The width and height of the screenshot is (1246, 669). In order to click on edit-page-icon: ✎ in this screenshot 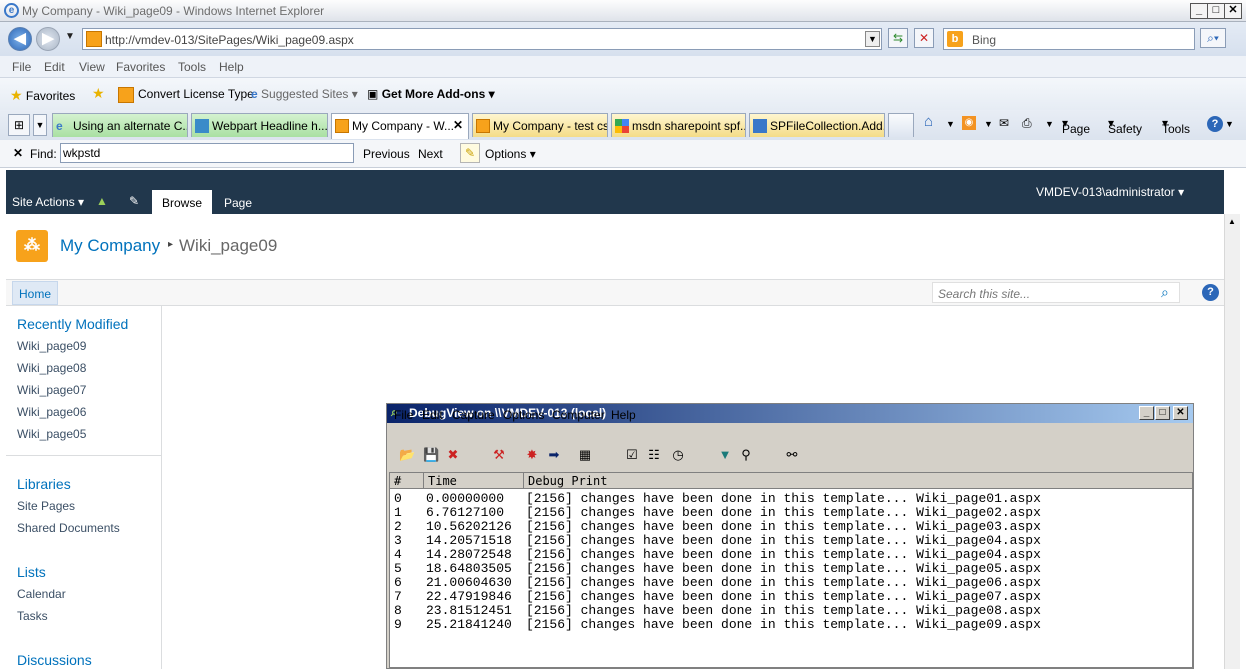, I will do `click(134, 201)`.